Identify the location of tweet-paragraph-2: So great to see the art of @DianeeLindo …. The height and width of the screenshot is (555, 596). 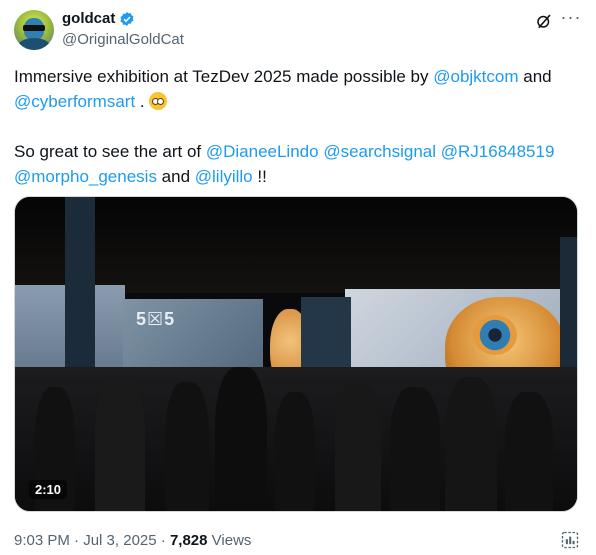
(294, 164).